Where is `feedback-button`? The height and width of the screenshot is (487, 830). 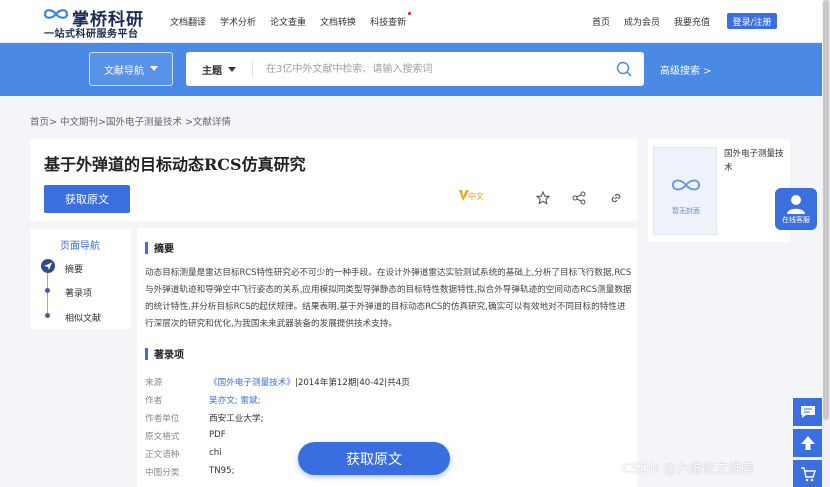 feedback-button is located at coordinates (807, 412).